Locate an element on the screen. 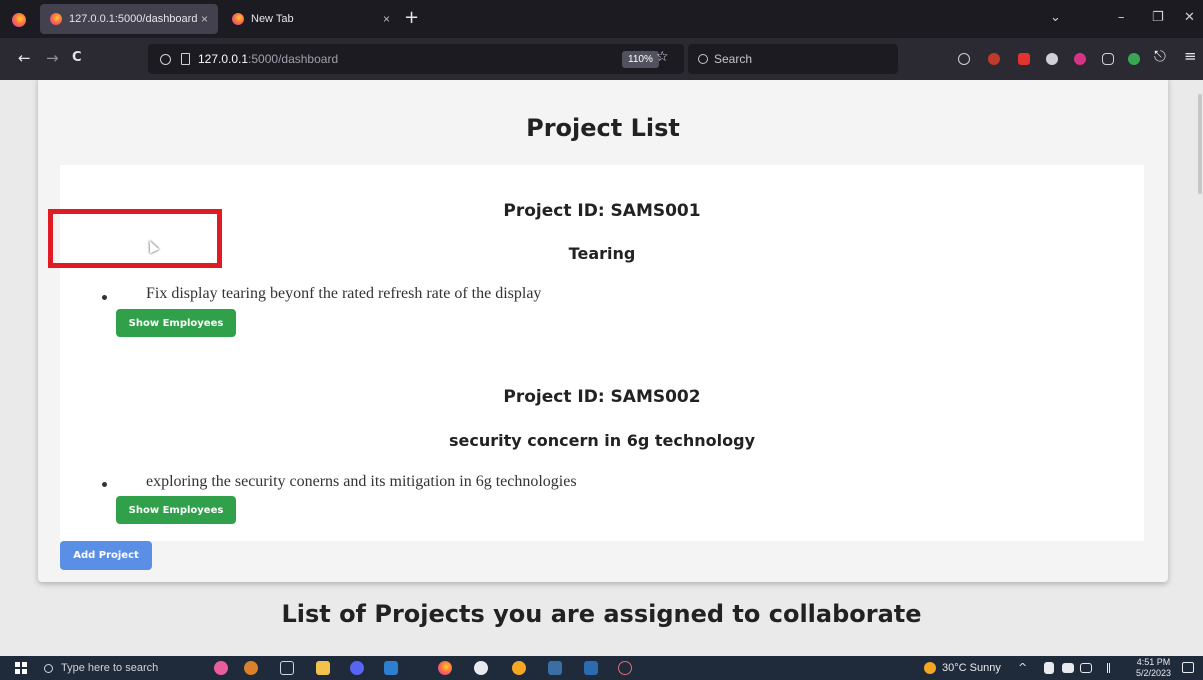  firefox-taskbar-icon is located at coordinates (445, 668).